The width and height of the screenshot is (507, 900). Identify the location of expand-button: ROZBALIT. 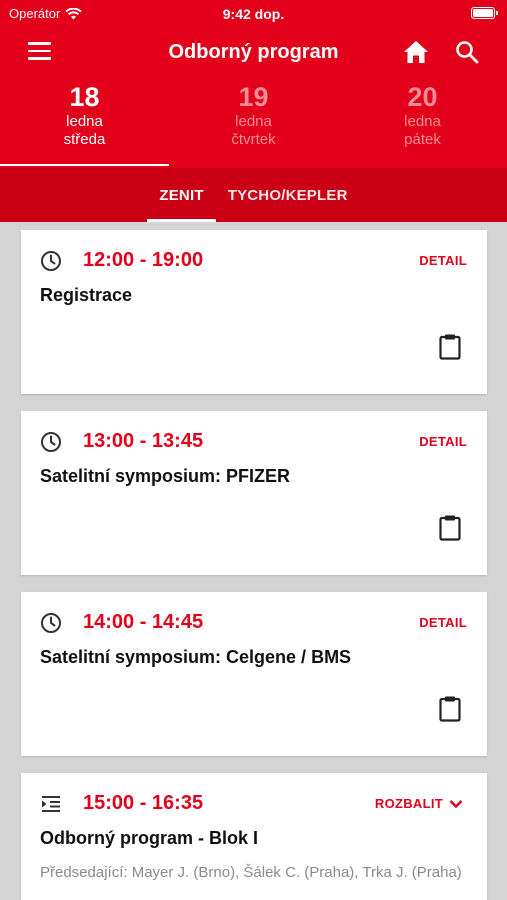
(419, 803).